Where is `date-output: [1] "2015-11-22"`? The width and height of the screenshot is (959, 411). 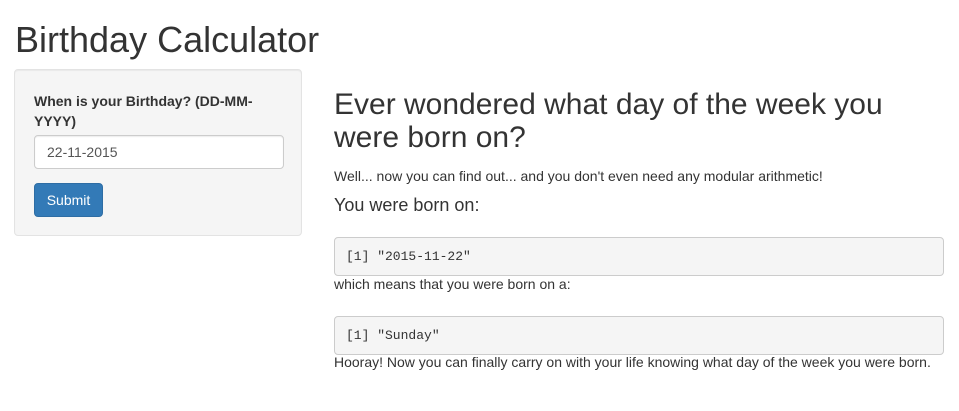 date-output: [1] "2015-11-22" is located at coordinates (639, 256).